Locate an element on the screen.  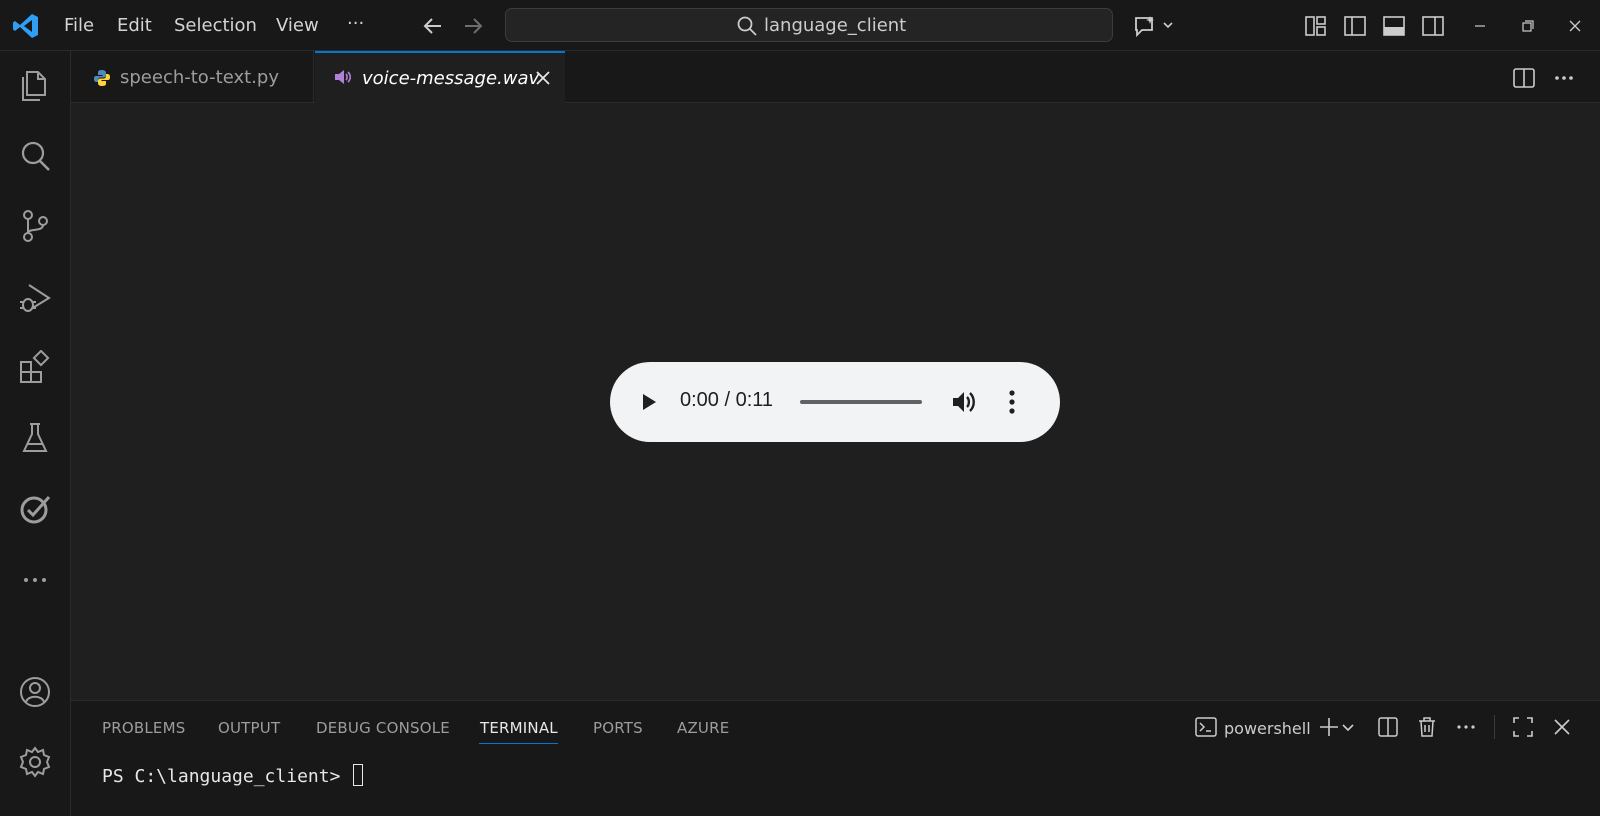
new-terminal-plus-icon is located at coordinates (1329, 727).